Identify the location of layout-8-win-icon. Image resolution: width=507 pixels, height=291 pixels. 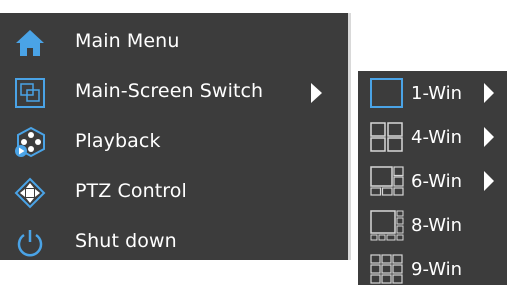
(387, 225).